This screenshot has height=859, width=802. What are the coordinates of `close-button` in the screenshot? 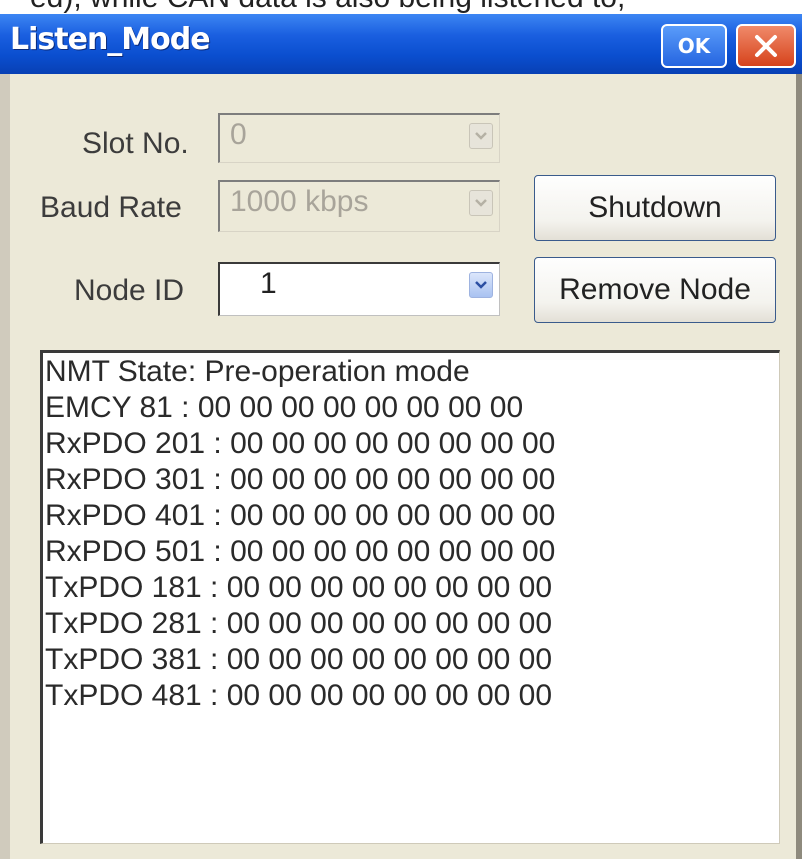 It's located at (766, 46).